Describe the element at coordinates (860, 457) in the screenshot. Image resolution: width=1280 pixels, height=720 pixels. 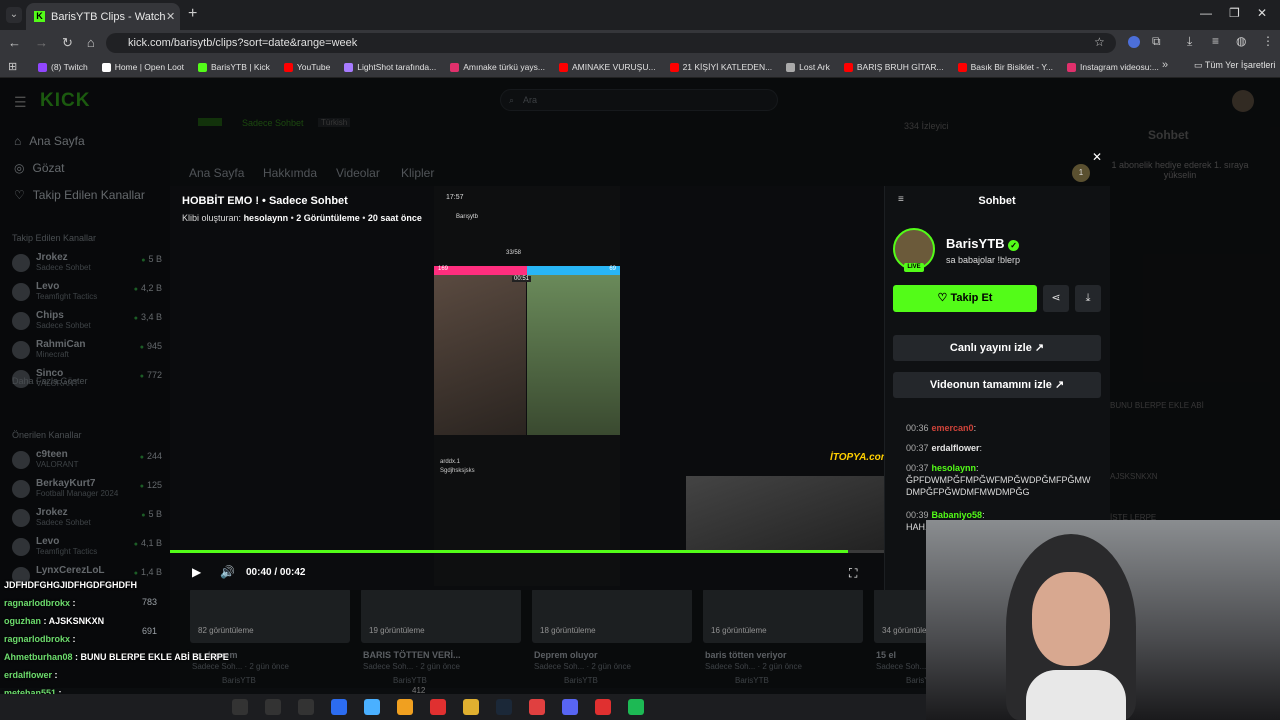
I see `watermark-logo: İTOPYA.com` at that location.